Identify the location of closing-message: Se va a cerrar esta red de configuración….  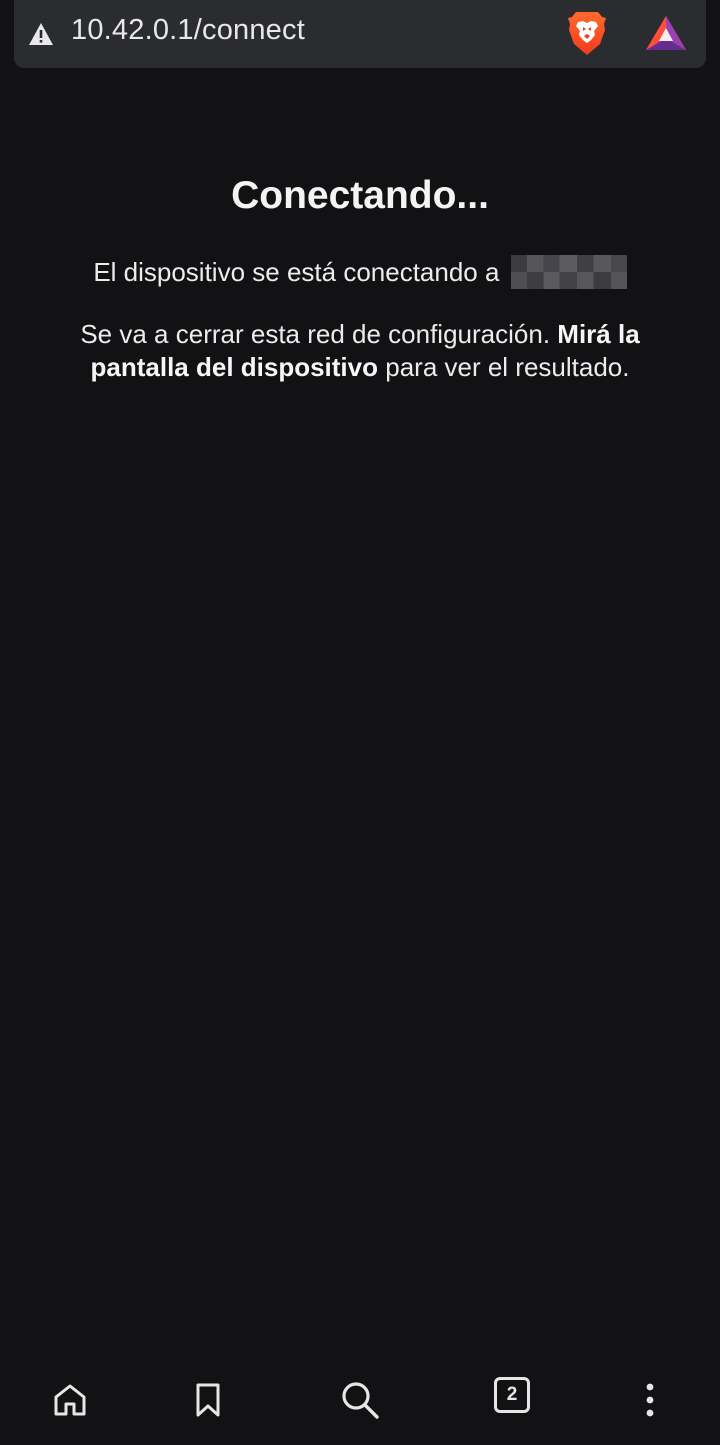
(360, 351).